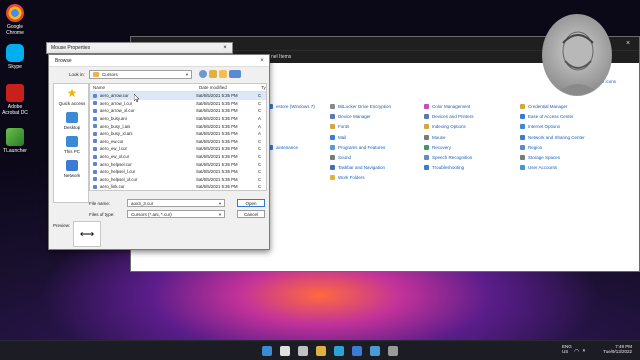 The height and width of the screenshot is (360, 640). I want to click on place-label: Network, so click(72, 175).